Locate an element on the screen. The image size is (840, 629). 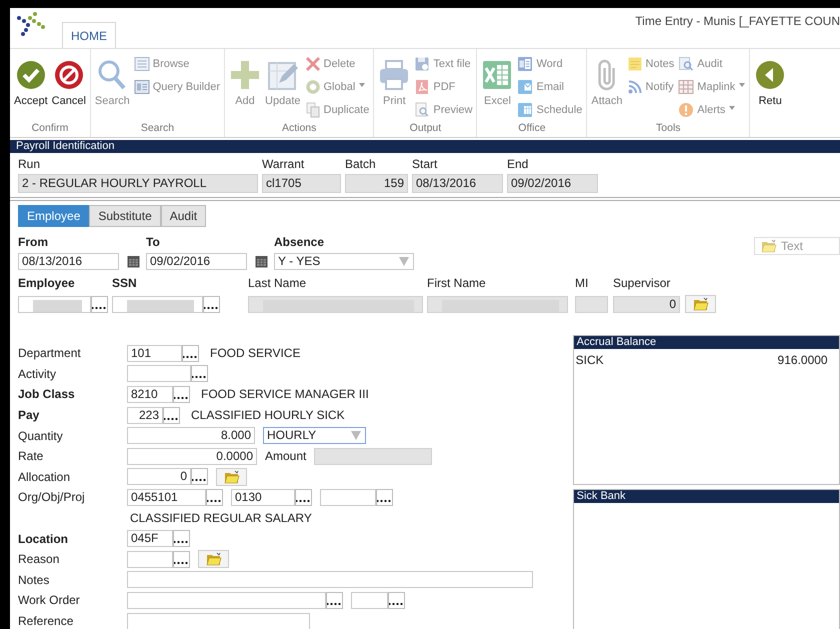
no-entry-icon is located at coordinates (68, 75).